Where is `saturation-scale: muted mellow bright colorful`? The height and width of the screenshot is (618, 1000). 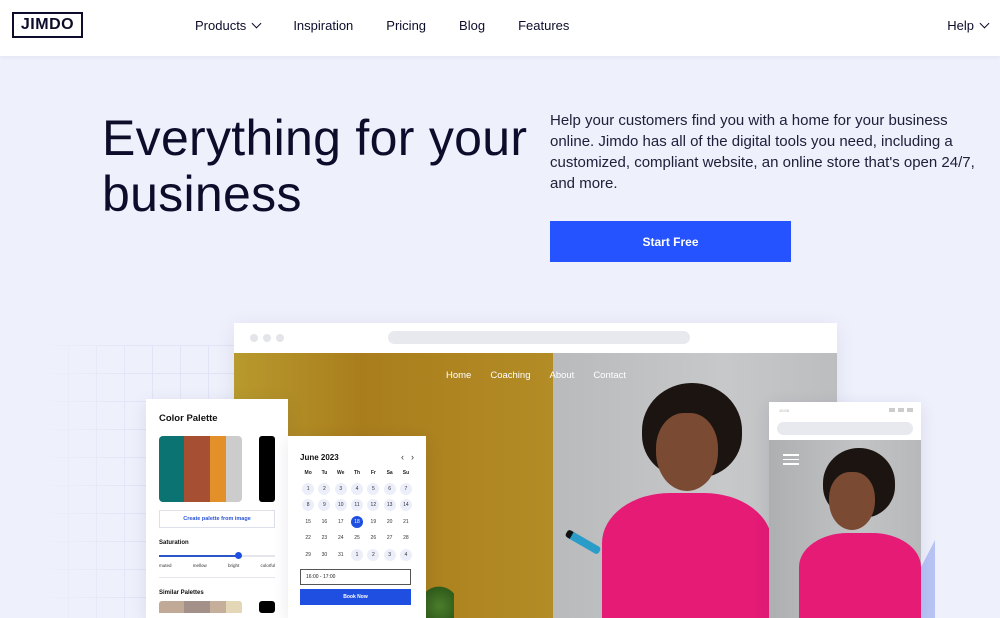
saturation-scale: muted mellow bright colorful is located at coordinates (217, 565).